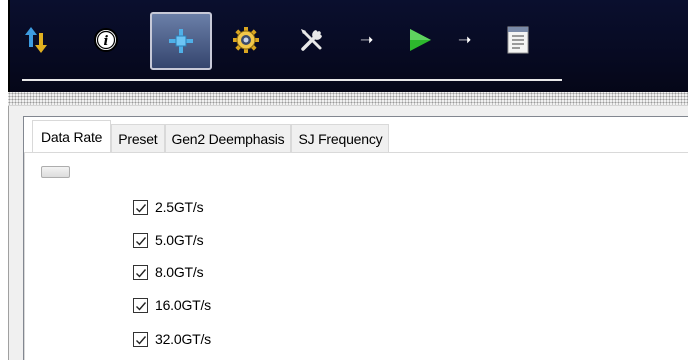  Describe the element at coordinates (183, 305) in the screenshot. I see `checkbox-label: 16.0GT/s` at that location.